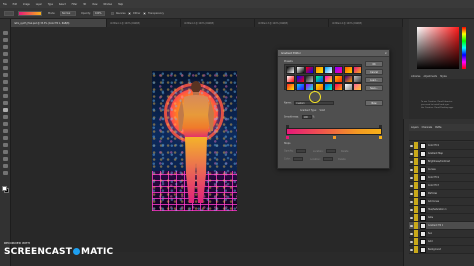 This screenshot has height=266, width=474. What do you see at coordinates (441, 194) in the screenshot?
I see `layer-row: Particles` at bounding box center [441, 194].